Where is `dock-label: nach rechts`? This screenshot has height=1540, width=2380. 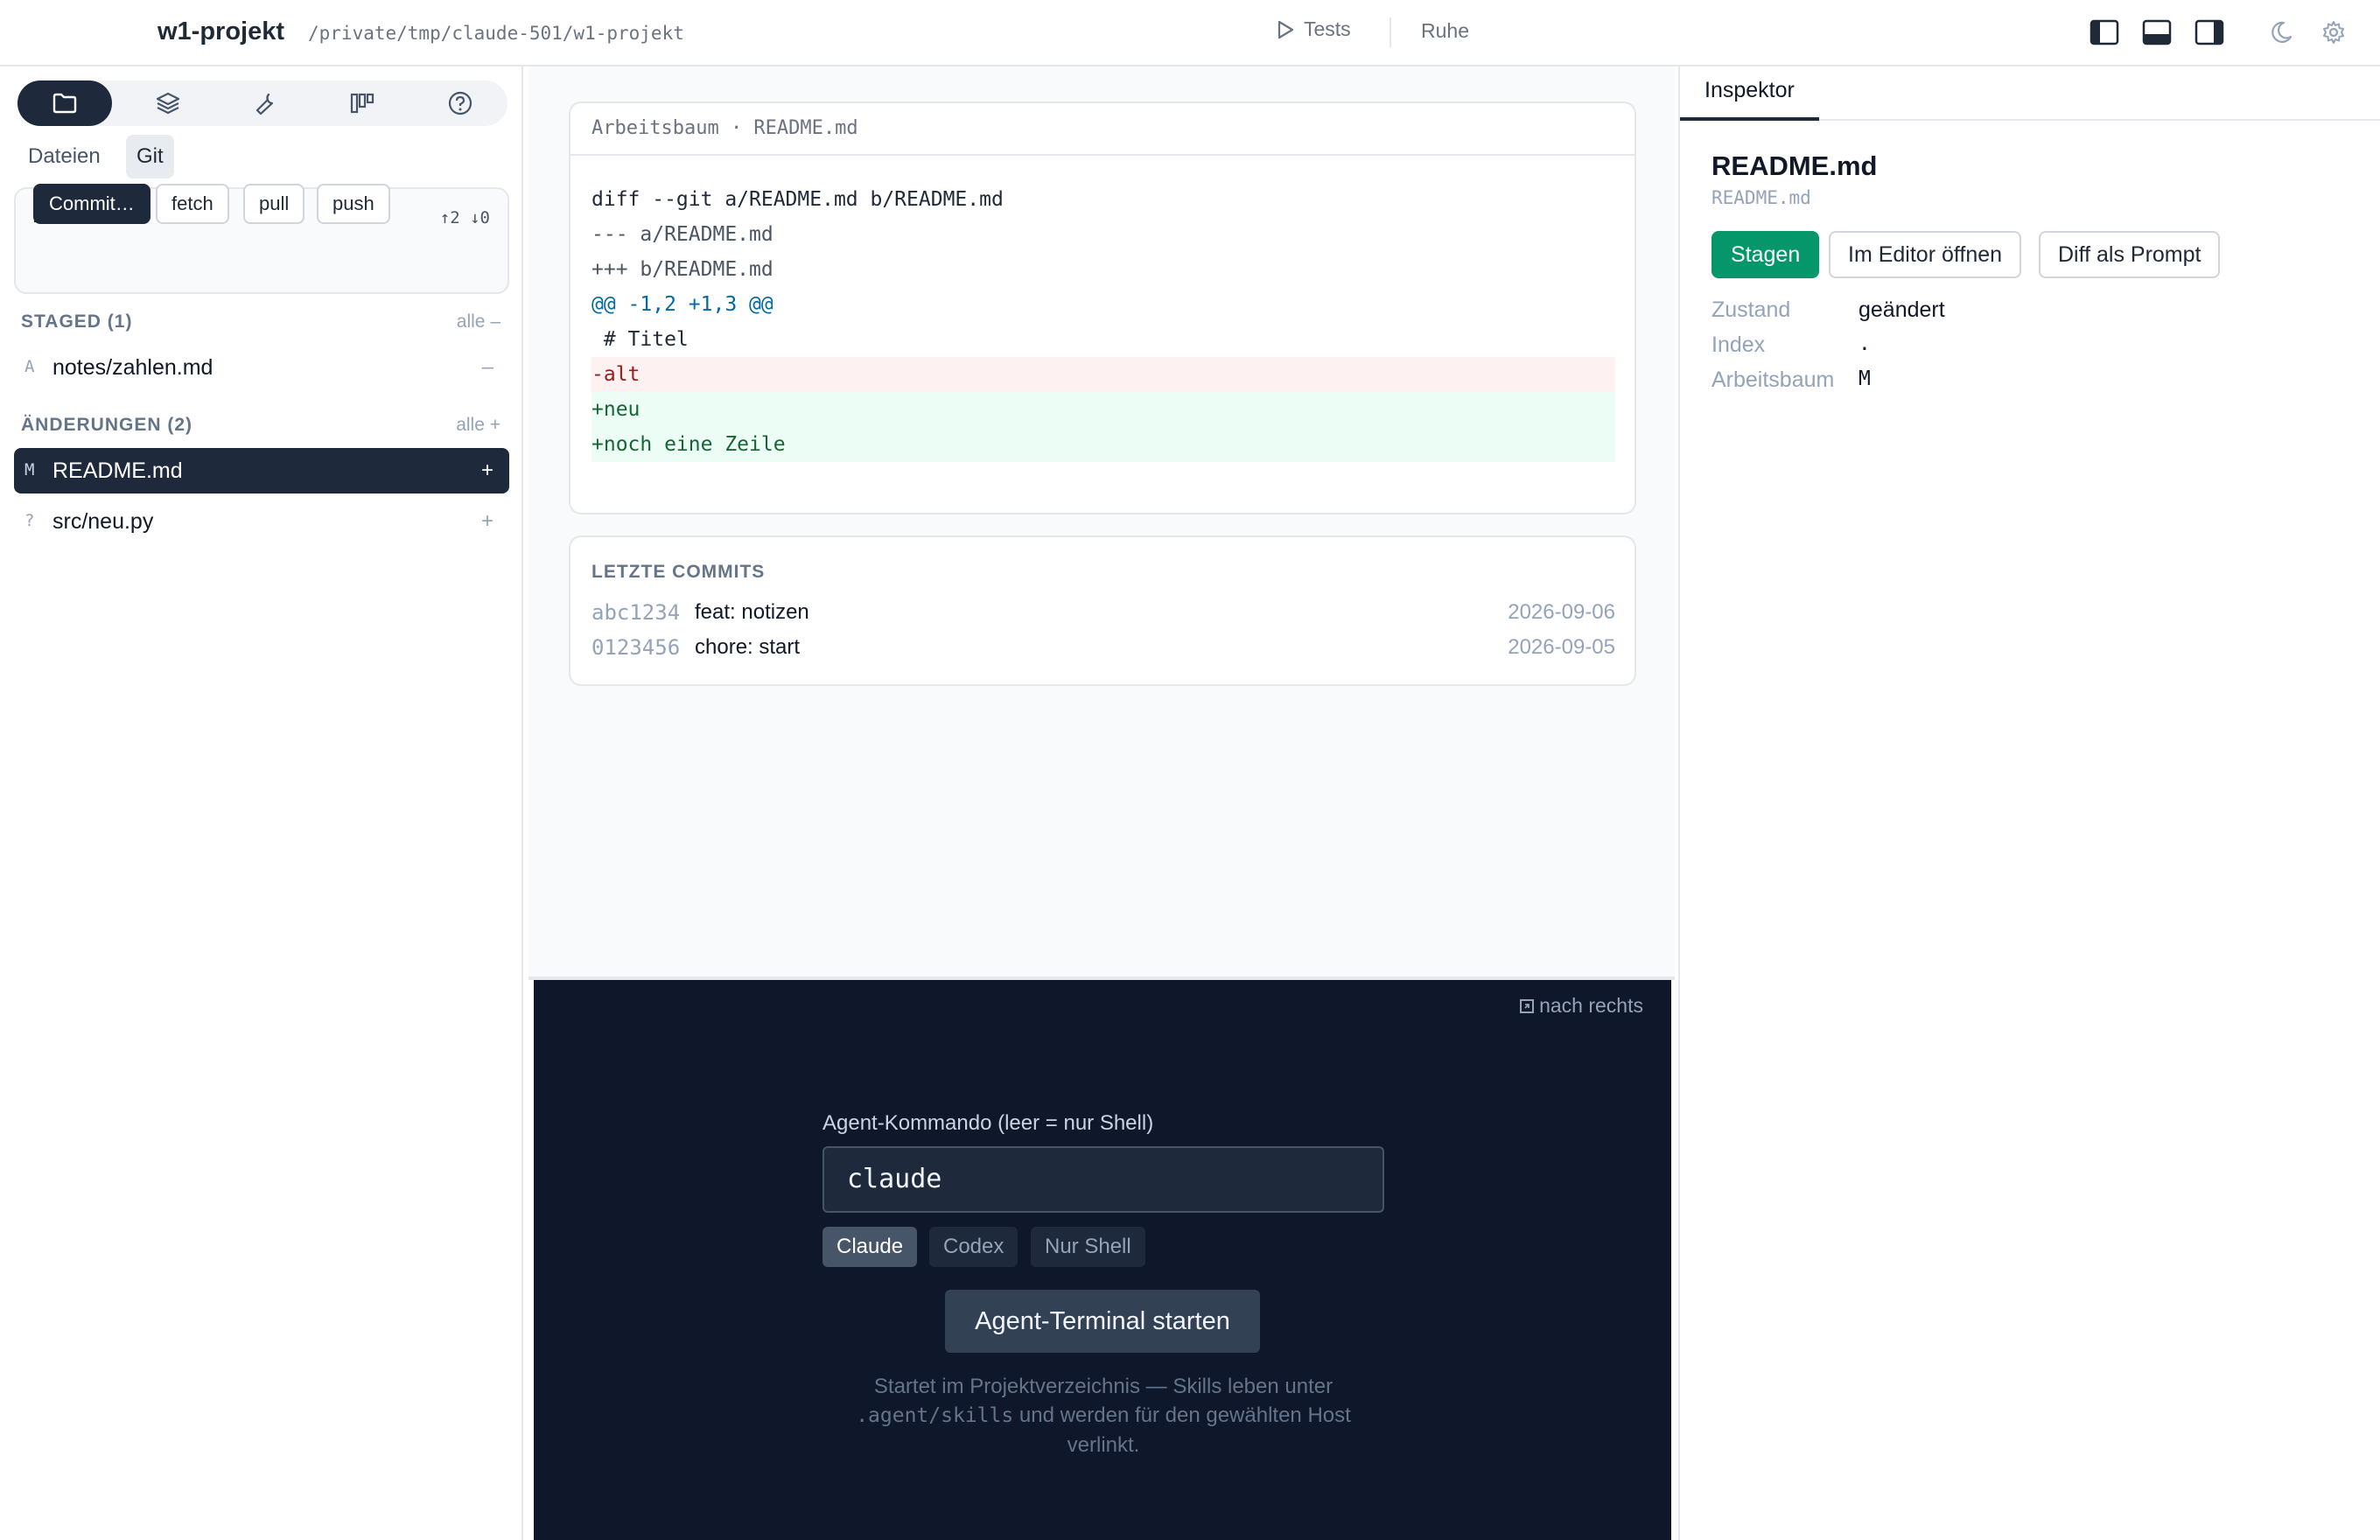 dock-label: nach rechts is located at coordinates (1591, 1005).